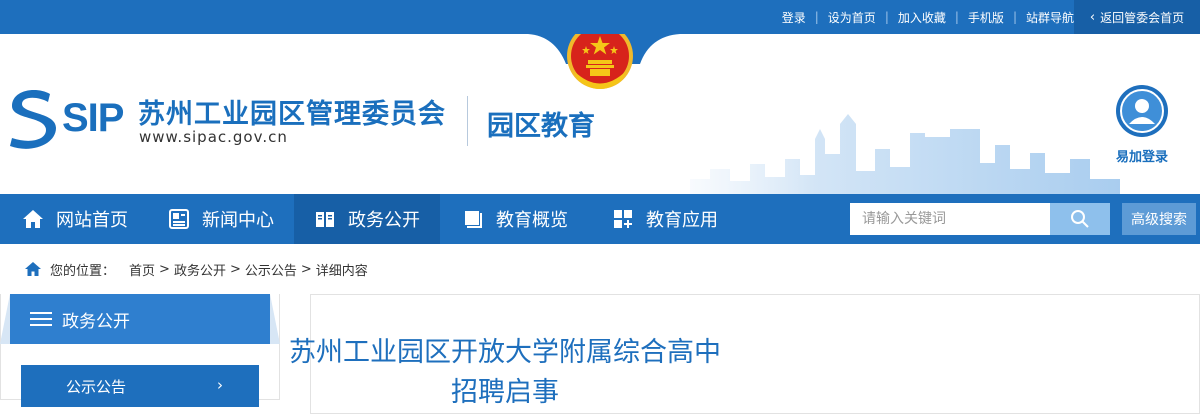 The width and height of the screenshot is (1200, 414). Describe the element at coordinates (950, 219) in the screenshot. I see `search-input` at that location.